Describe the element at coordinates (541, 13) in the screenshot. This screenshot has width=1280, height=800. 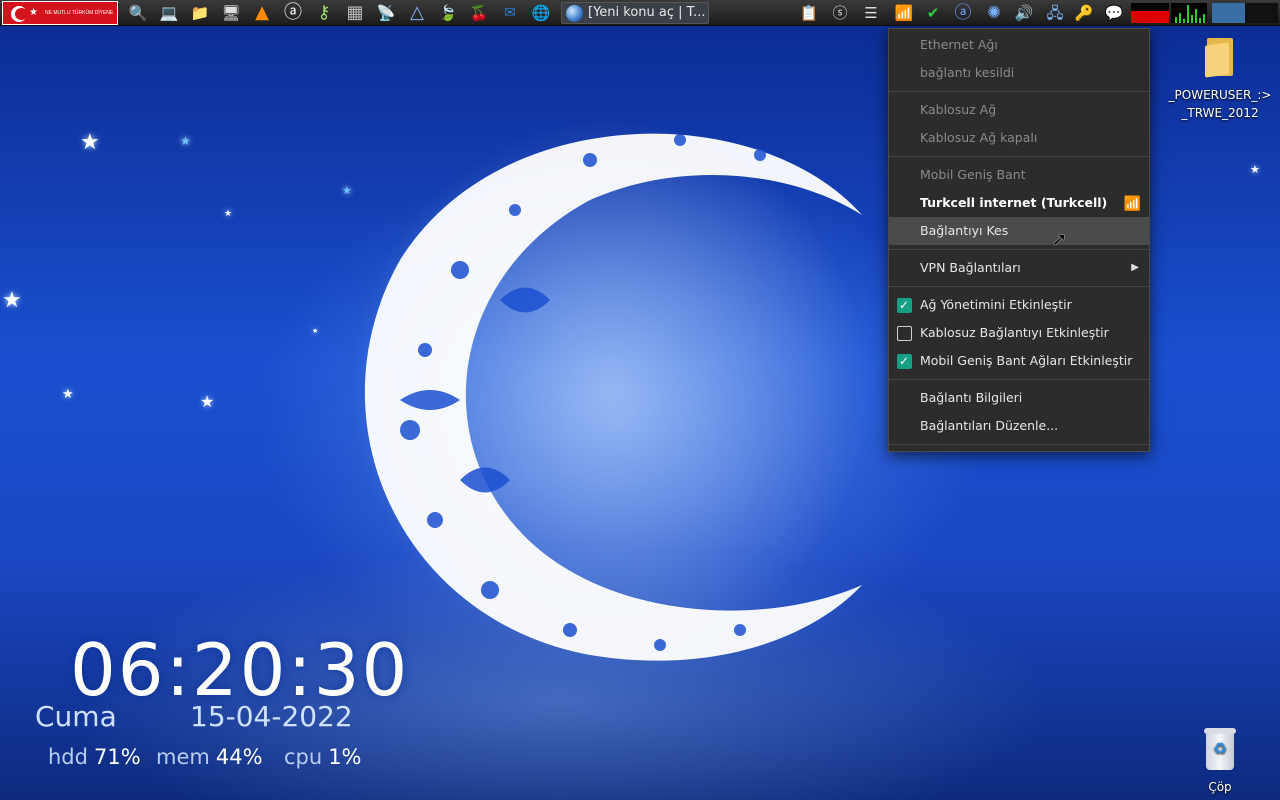
I see `browser-icon: 🌐` at that location.